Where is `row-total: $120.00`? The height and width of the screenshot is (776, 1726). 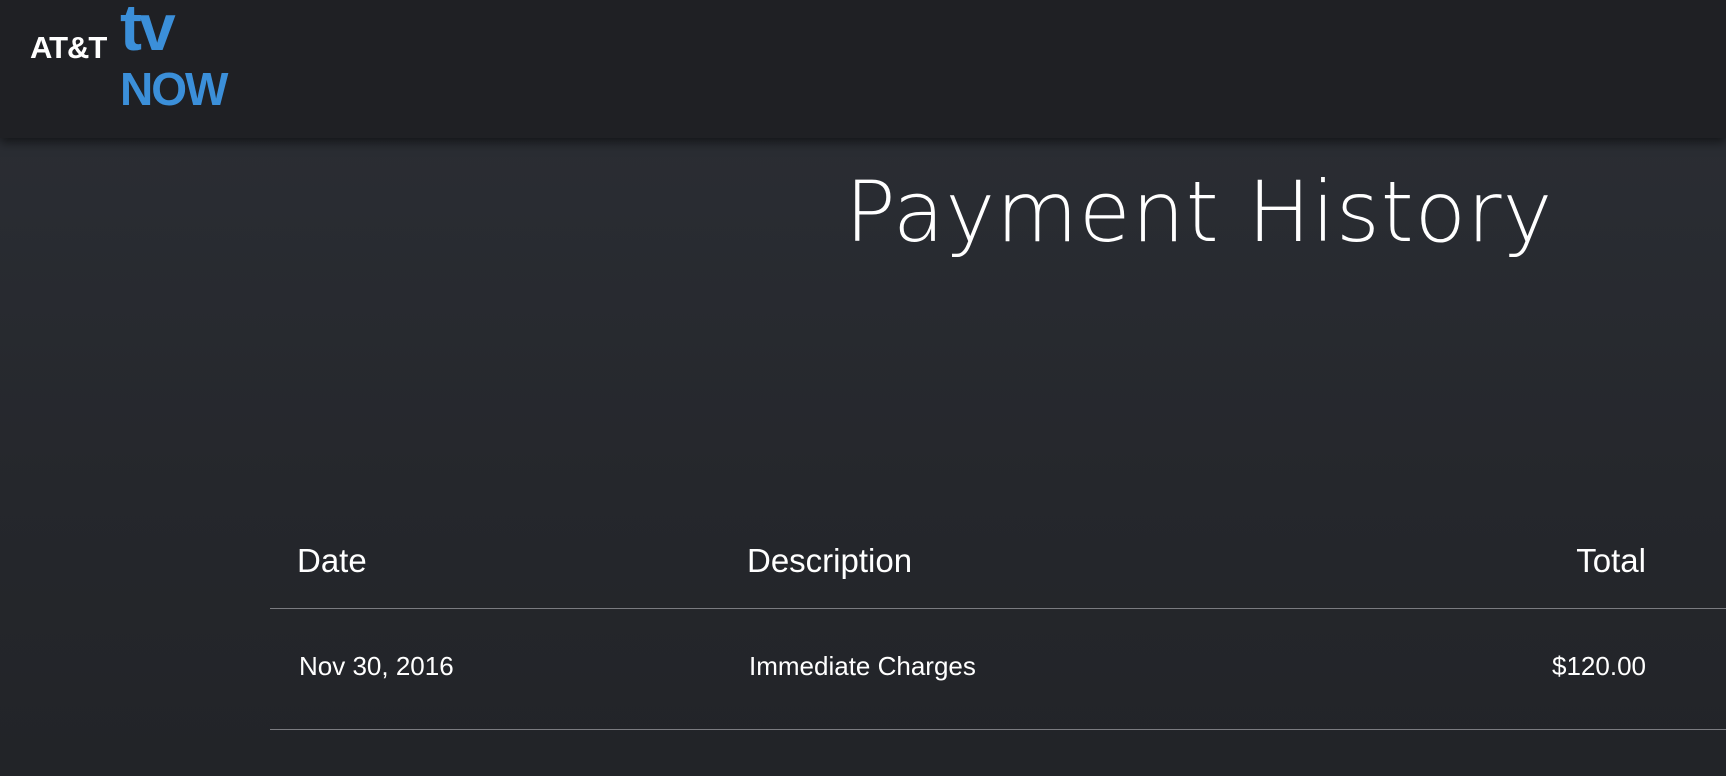 row-total: $120.00 is located at coordinates (1599, 666).